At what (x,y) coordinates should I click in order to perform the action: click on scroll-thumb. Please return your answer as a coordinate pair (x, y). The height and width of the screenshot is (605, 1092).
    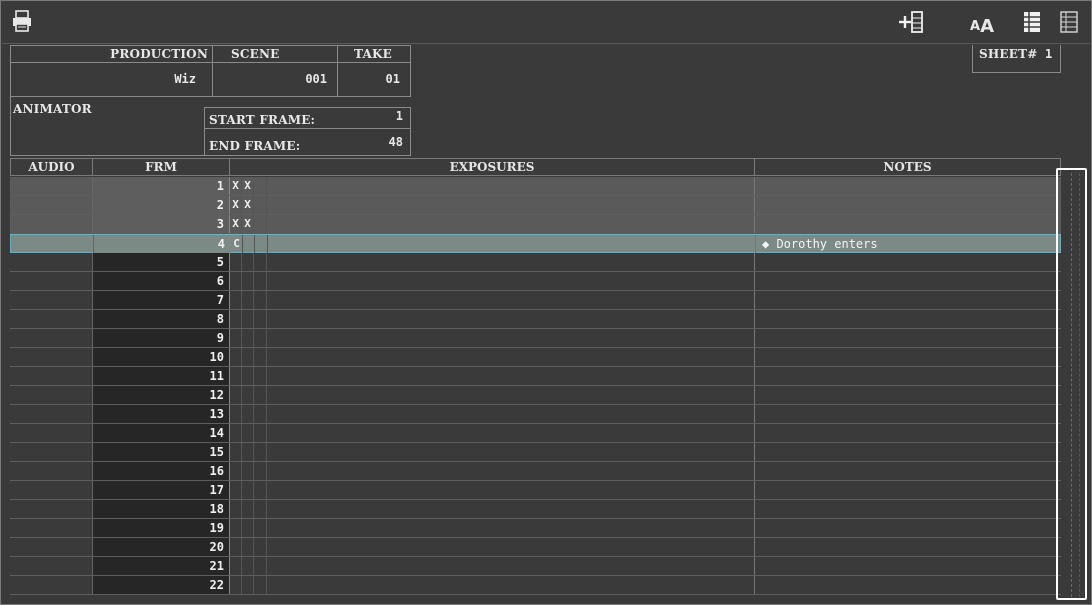
    Looking at the image, I should click on (1071, 384).